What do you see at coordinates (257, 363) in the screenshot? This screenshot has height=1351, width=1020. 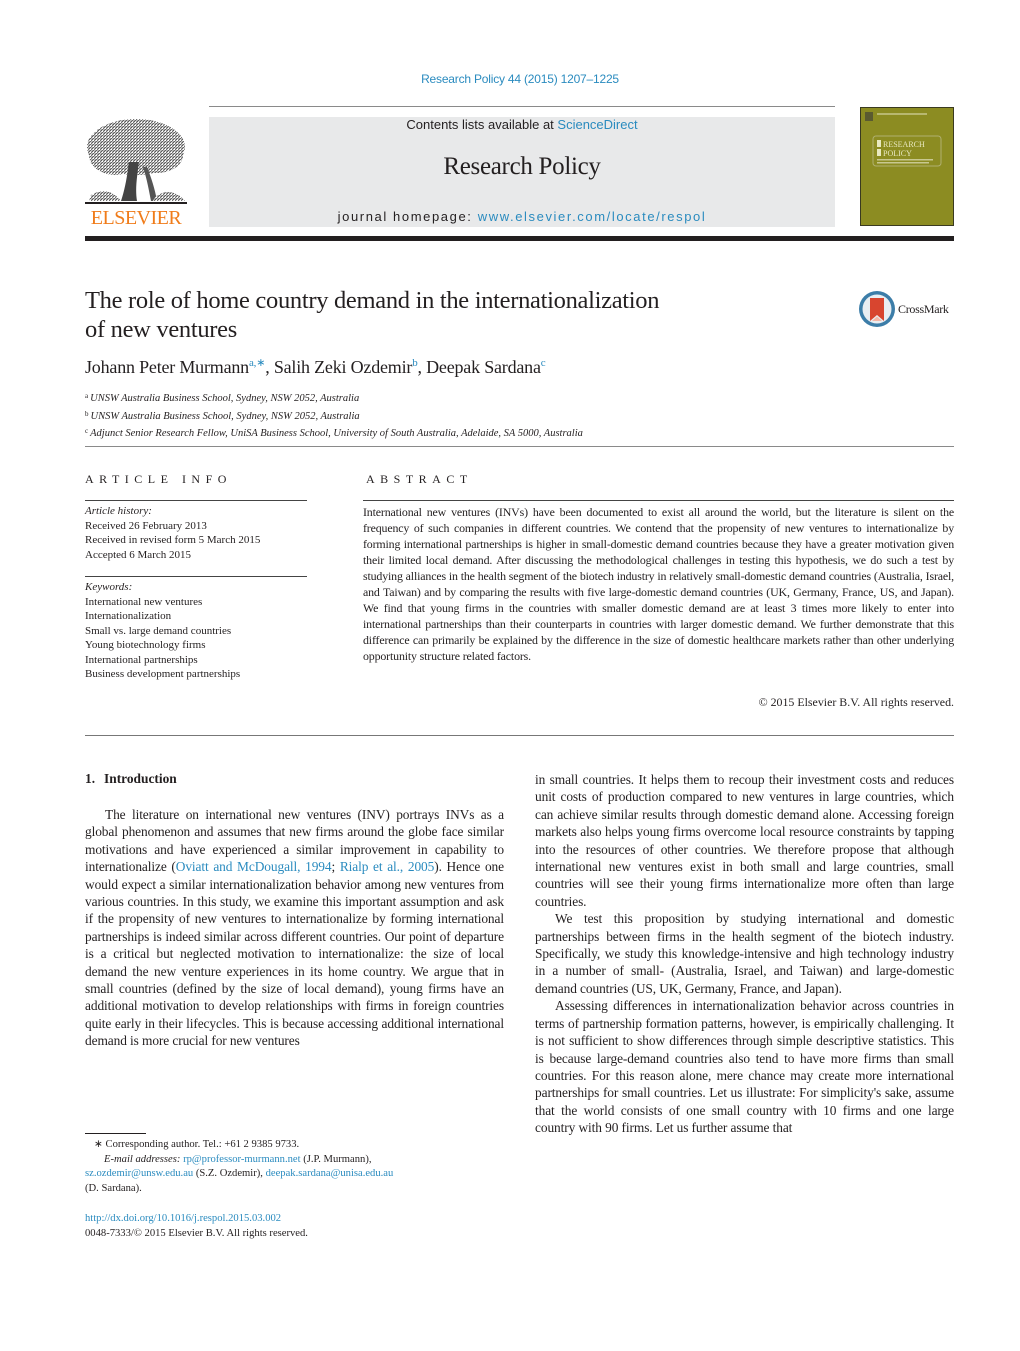 I see `author-affiliation-marker: a,∗` at bounding box center [257, 363].